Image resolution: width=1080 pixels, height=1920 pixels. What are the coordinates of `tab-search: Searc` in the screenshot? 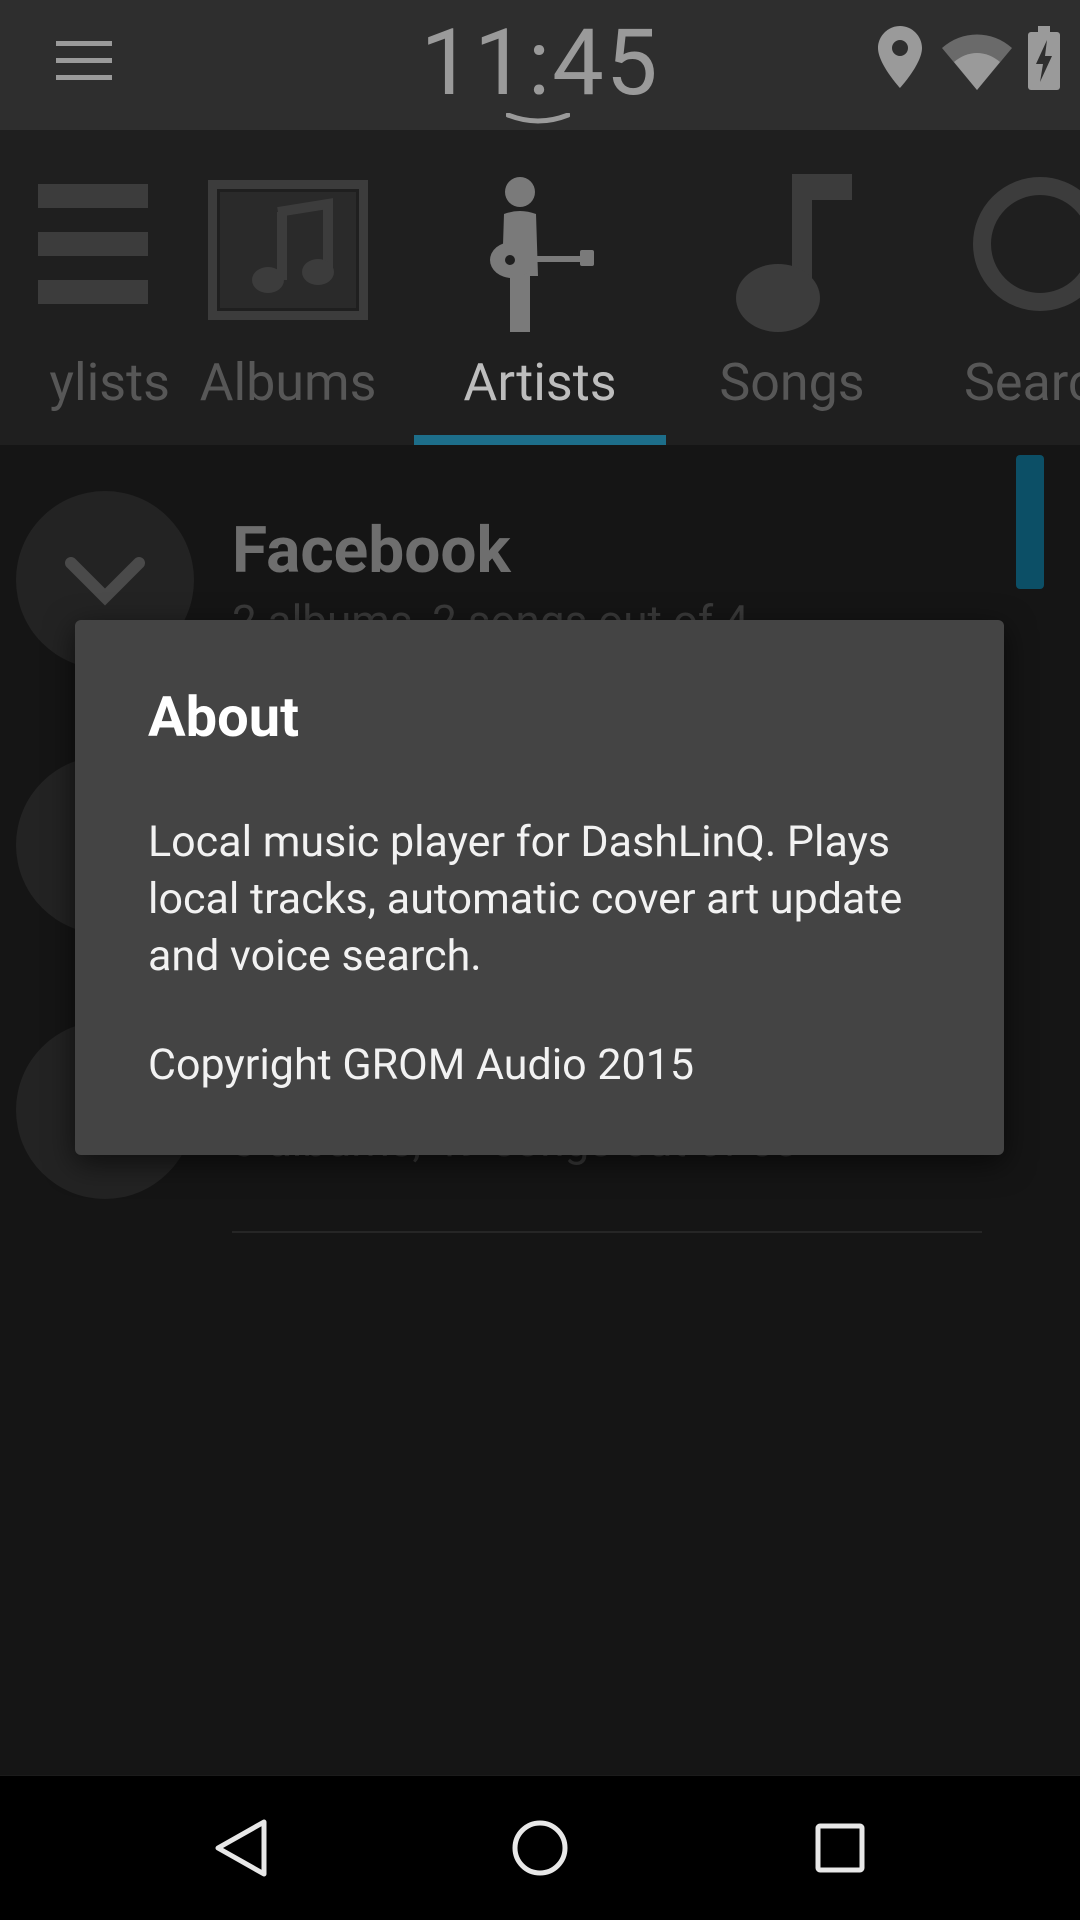 It's located at (1010, 287).